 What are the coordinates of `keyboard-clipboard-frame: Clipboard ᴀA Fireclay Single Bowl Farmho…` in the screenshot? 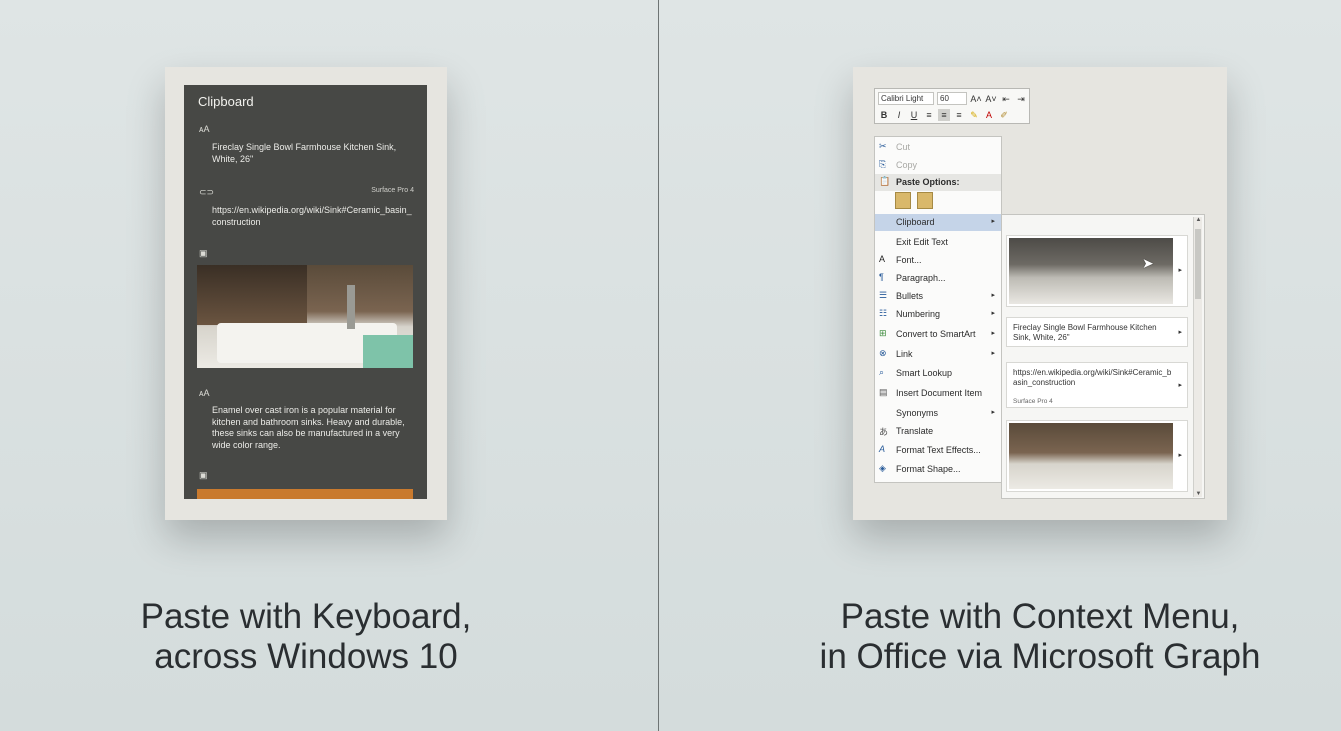 It's located at (306, 293).